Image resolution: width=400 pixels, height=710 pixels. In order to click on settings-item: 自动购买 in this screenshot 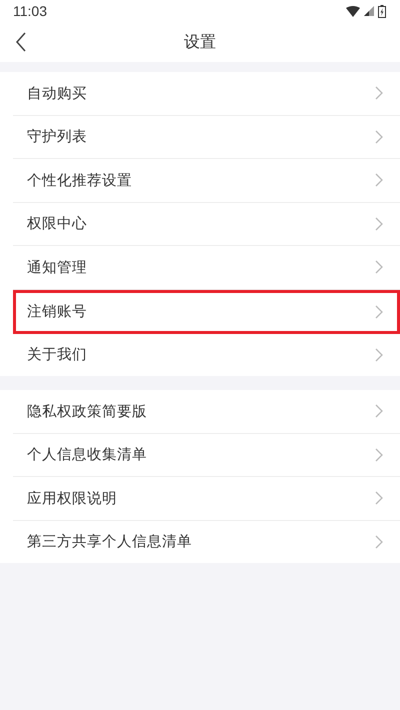, I will do `click(206, 94)`.